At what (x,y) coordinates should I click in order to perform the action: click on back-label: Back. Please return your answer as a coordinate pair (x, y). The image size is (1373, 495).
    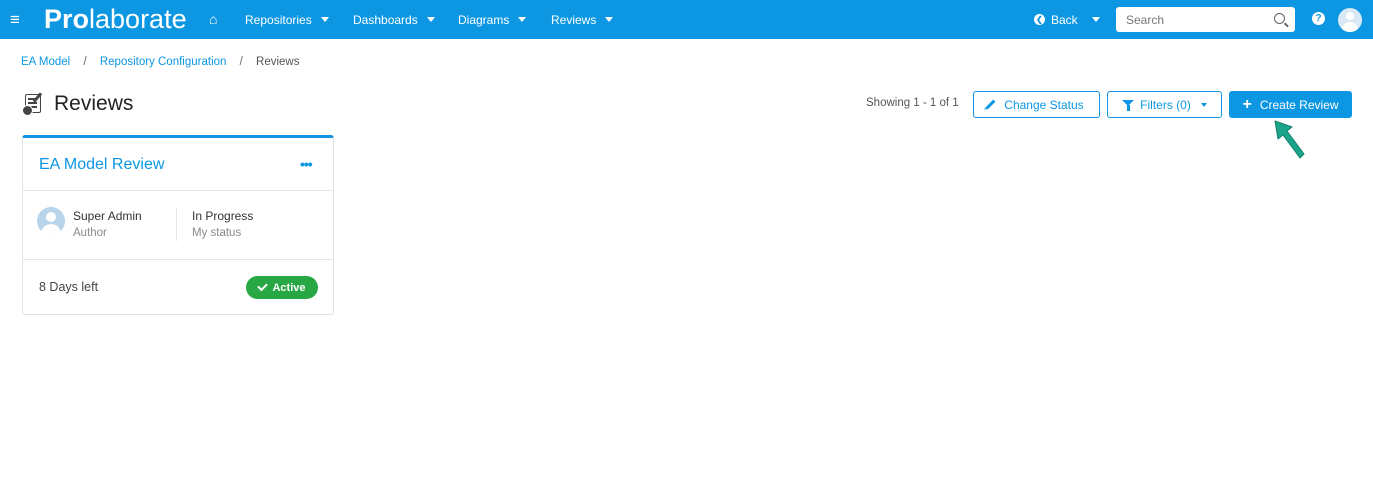
    Looking at the image, I should click on (1064, 19).